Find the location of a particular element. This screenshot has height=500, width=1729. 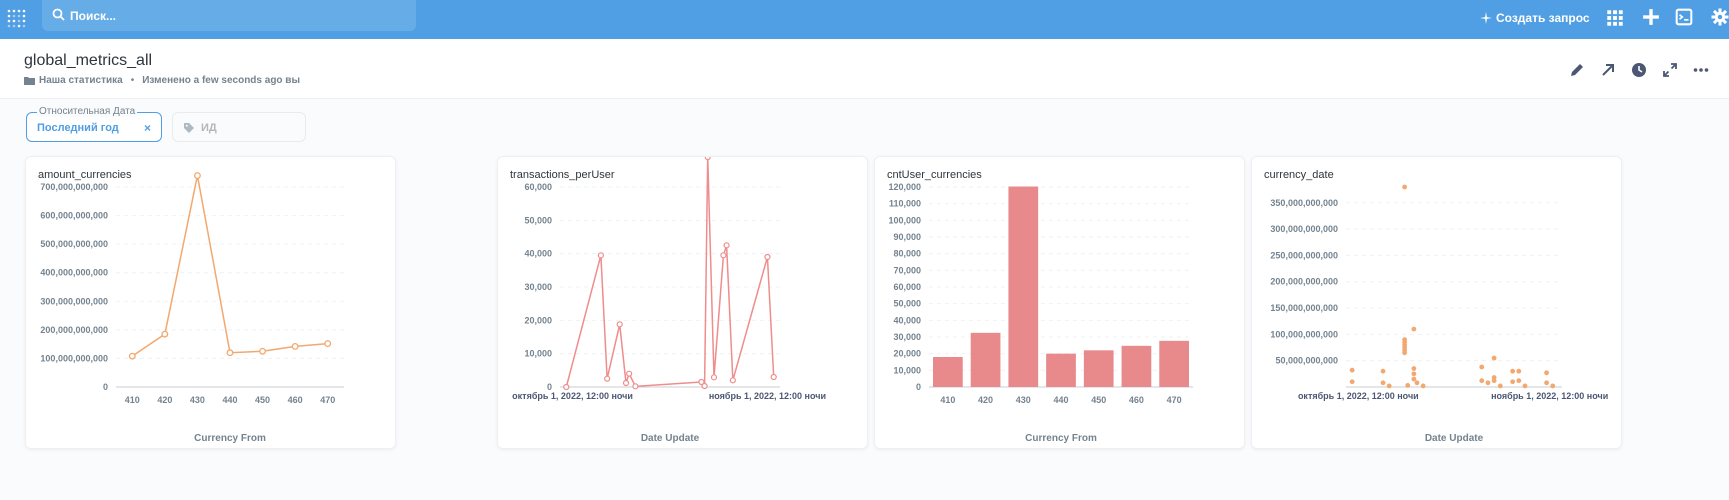

grid-icon is located at coordinates (1615, 18).